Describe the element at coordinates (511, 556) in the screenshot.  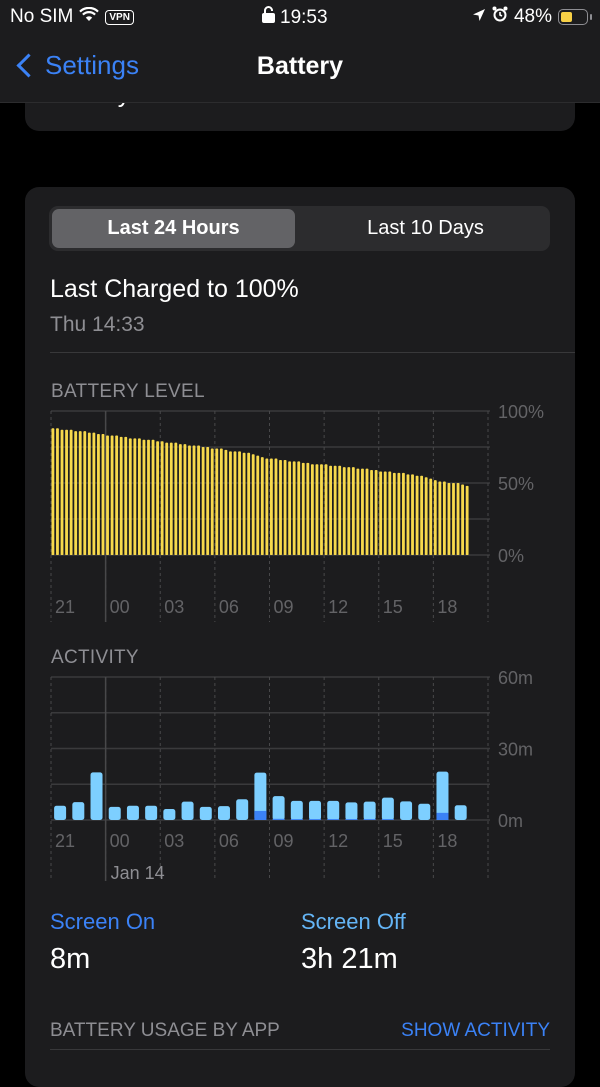
I see `y-tick-label: 0%` at that location.